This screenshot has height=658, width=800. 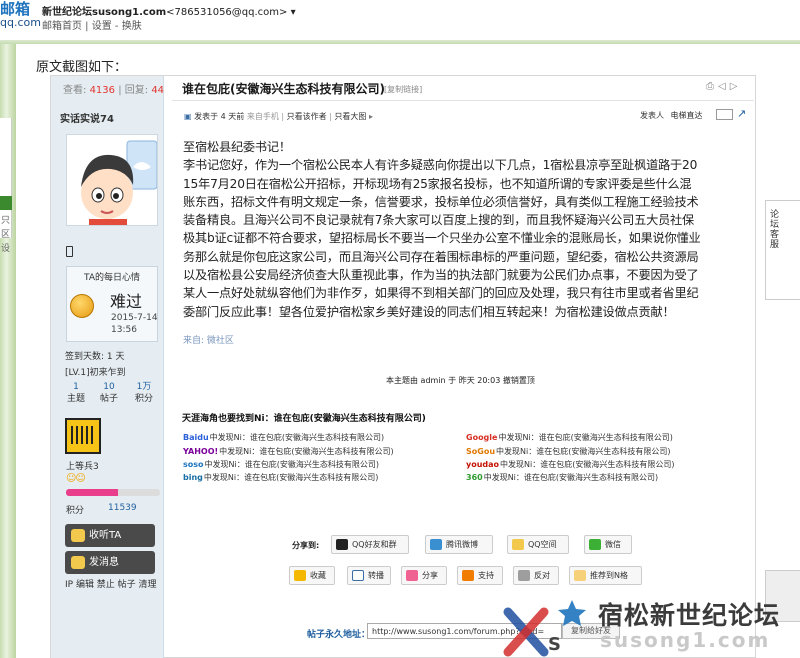 What do you see at coordinates (403, 89) in the screenshot?
I see `copy-link-button: [复制链接]` at bounding box center [403, 89].